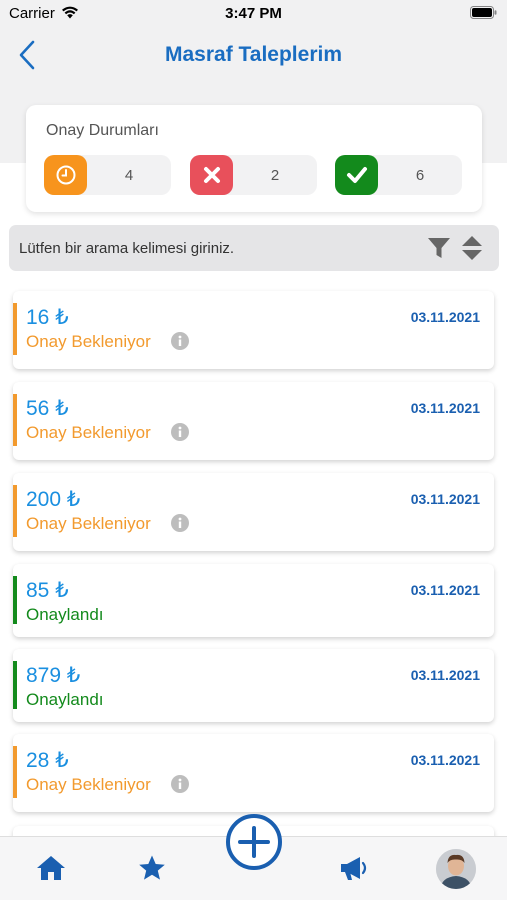 The width and height of the screenshot is (507, 900). I want to click on home-tab, so click(51, 868).